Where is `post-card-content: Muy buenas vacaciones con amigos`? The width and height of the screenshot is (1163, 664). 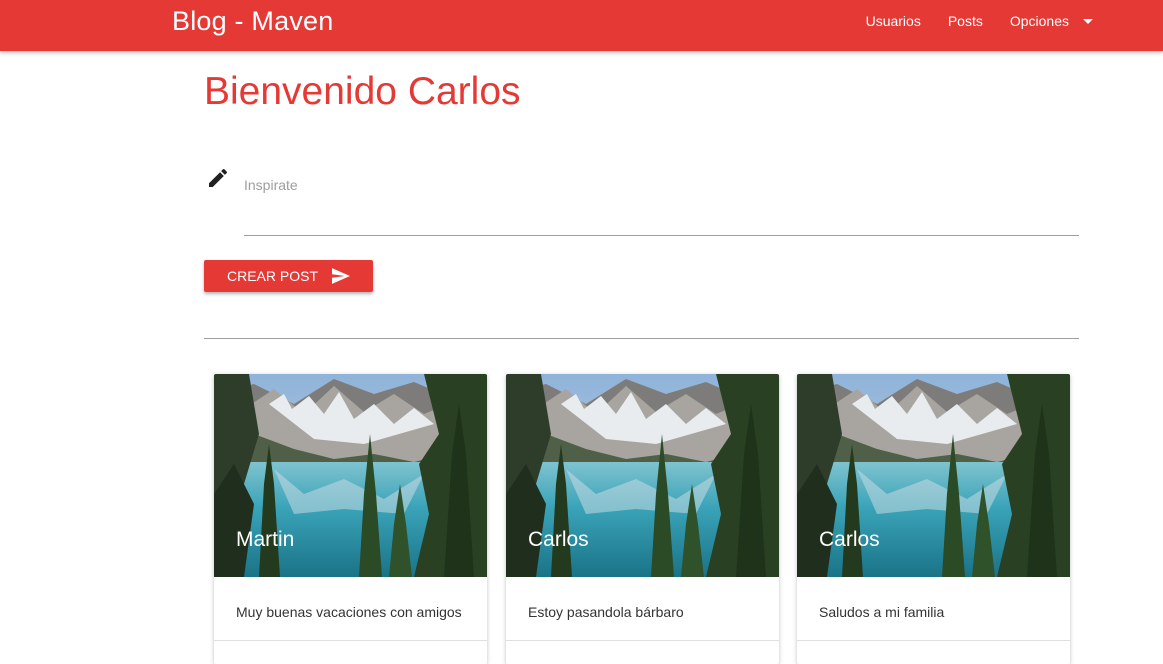 post-card-content: Muy buenas vacaciones con amigos is located at coordinates (350, 609).